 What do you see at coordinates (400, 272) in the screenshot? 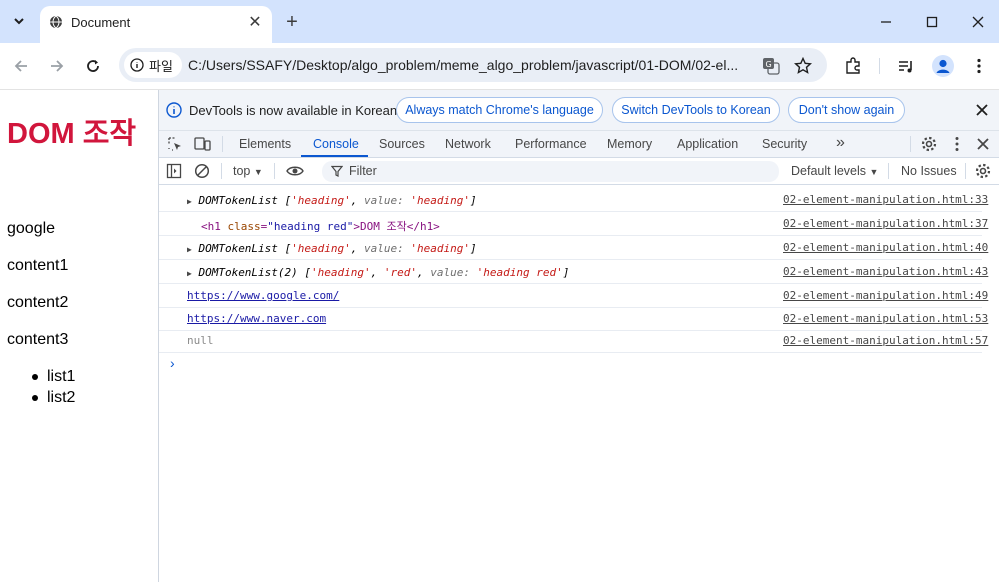
I see `token-value: 'red'` at bounding box center [400, 272].